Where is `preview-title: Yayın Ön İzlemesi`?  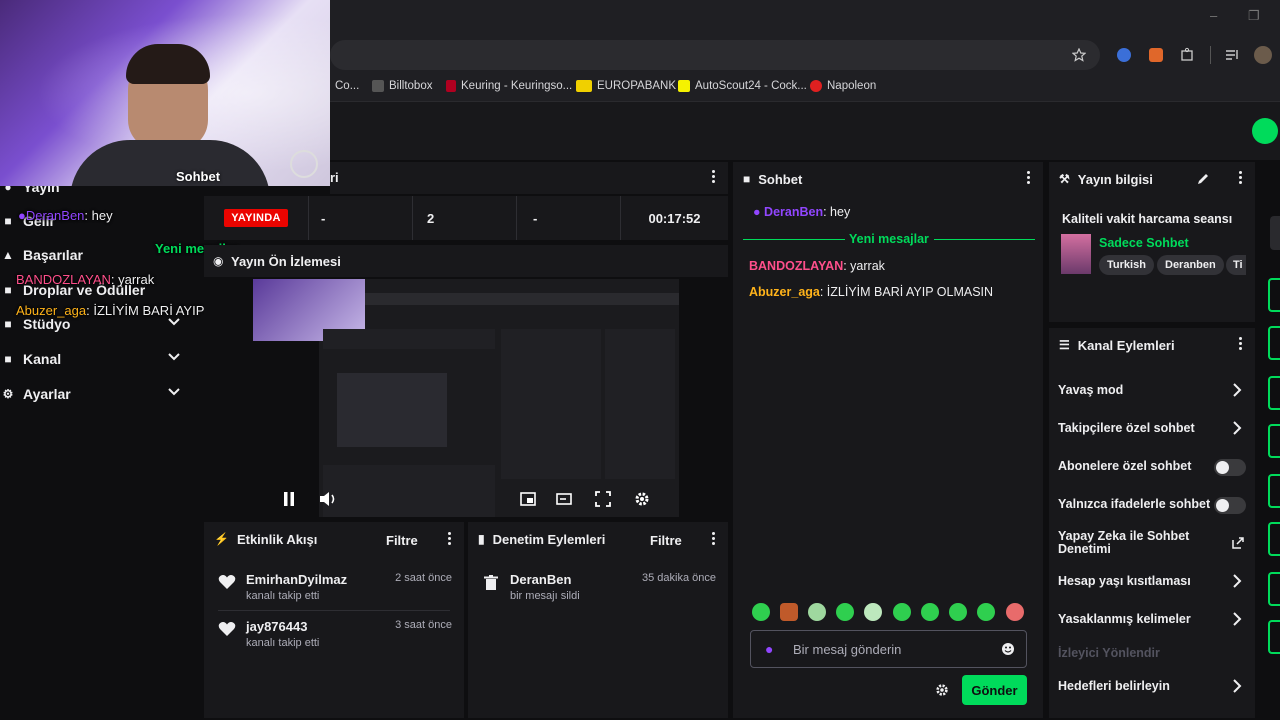
preview-title: Yayın Ön İzlemesi is located at coordinates (286, 261).